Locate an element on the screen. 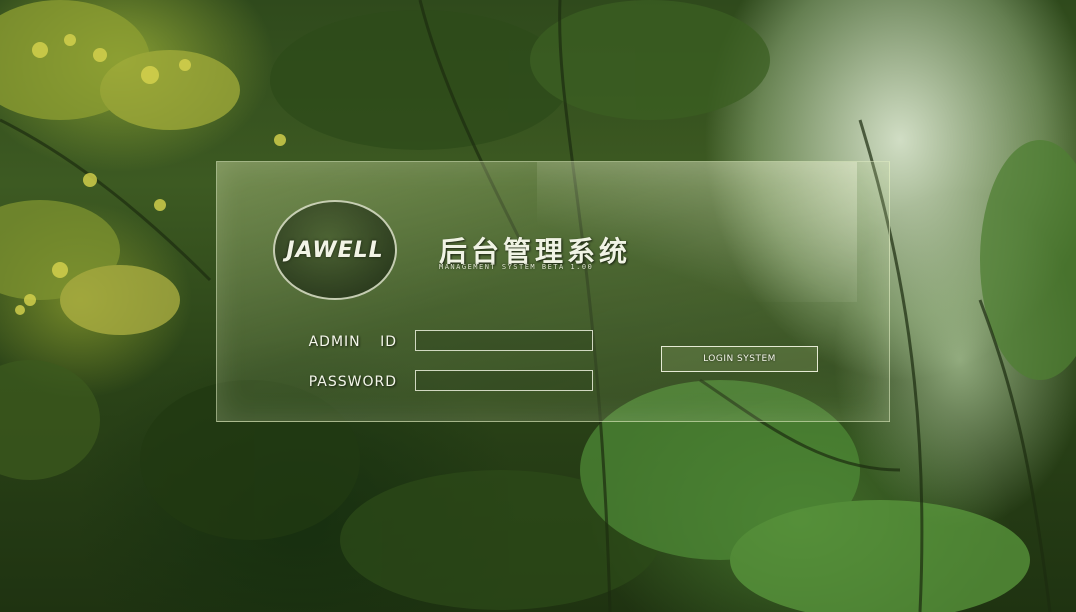  admin-id-input is located at coordinates (504, 340).